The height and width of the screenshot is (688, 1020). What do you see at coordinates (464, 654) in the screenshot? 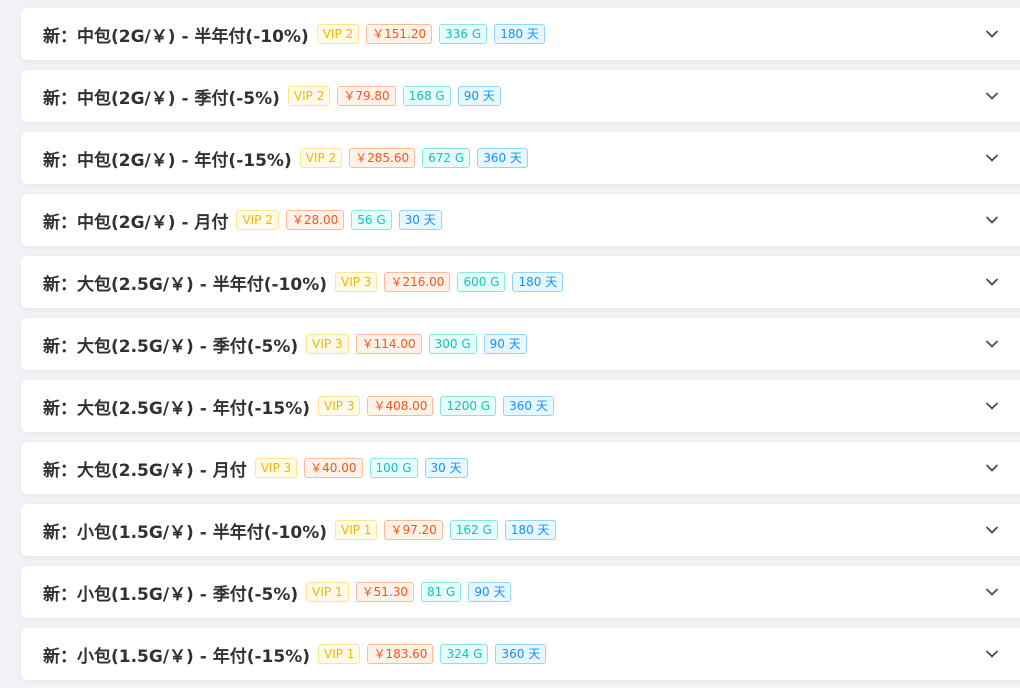
I see `data-allowance-tag: 324 G` at bounding box center [464, 654].